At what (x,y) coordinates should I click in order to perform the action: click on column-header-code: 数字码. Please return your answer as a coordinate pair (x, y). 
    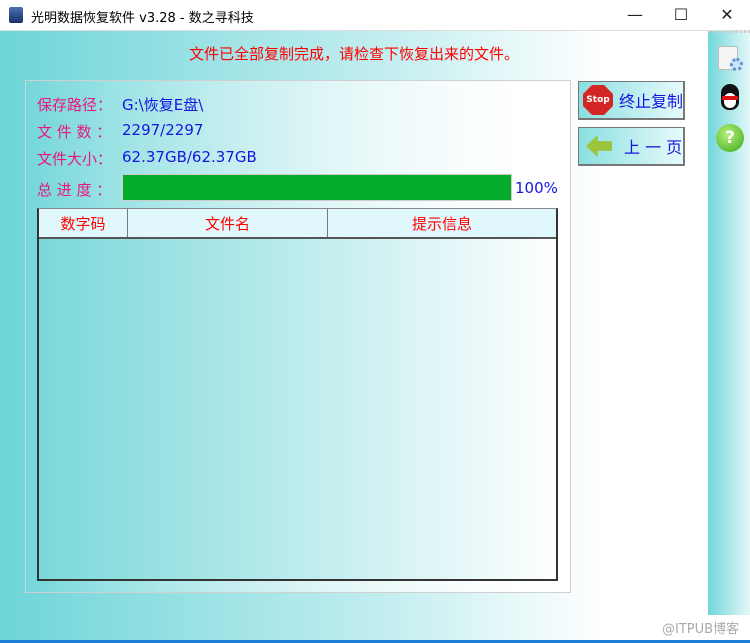
    Looking at the image, I should click on (83, 223).